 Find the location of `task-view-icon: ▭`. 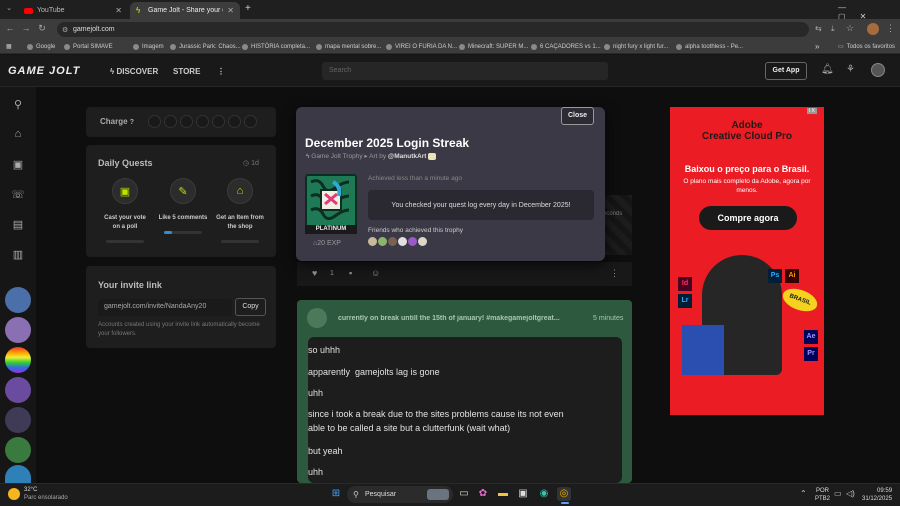

task-view-icon: ▭ is located at coordinates (464, 494).